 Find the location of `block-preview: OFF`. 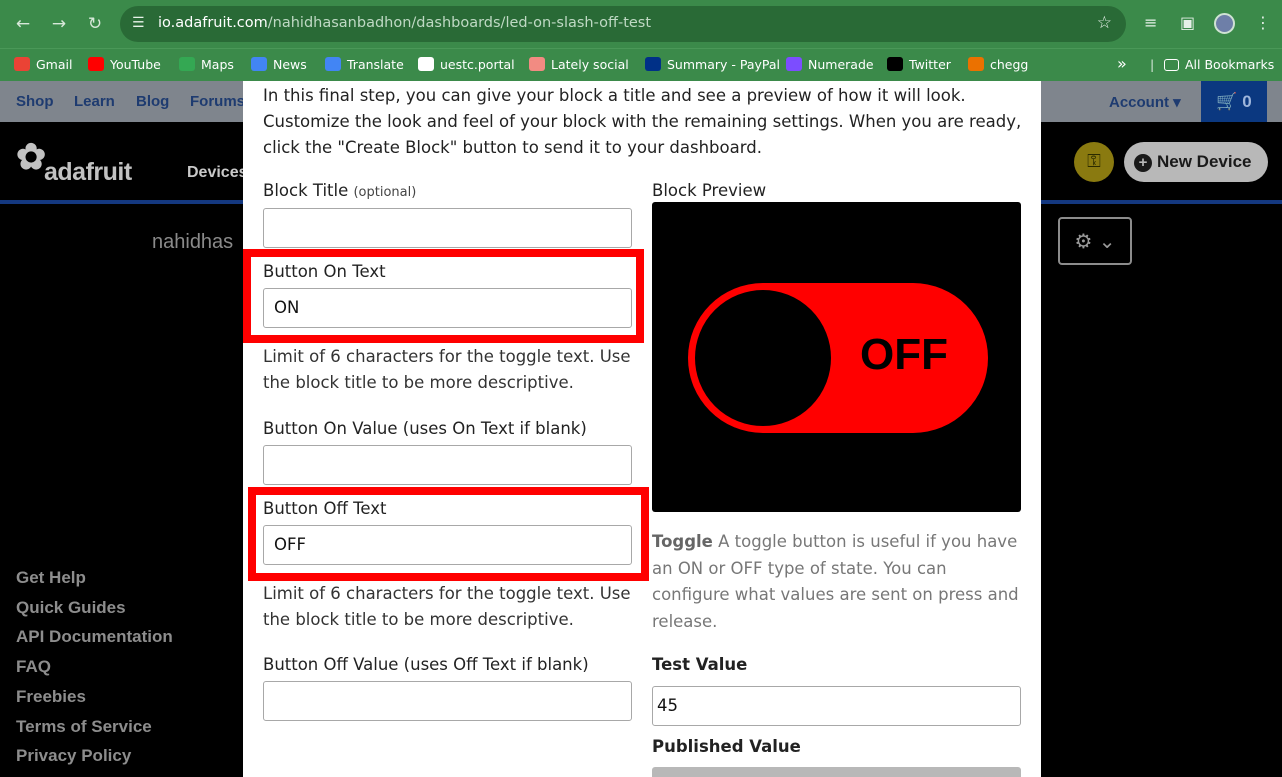

block-preview: OFF is located at coordinates (836, 357).